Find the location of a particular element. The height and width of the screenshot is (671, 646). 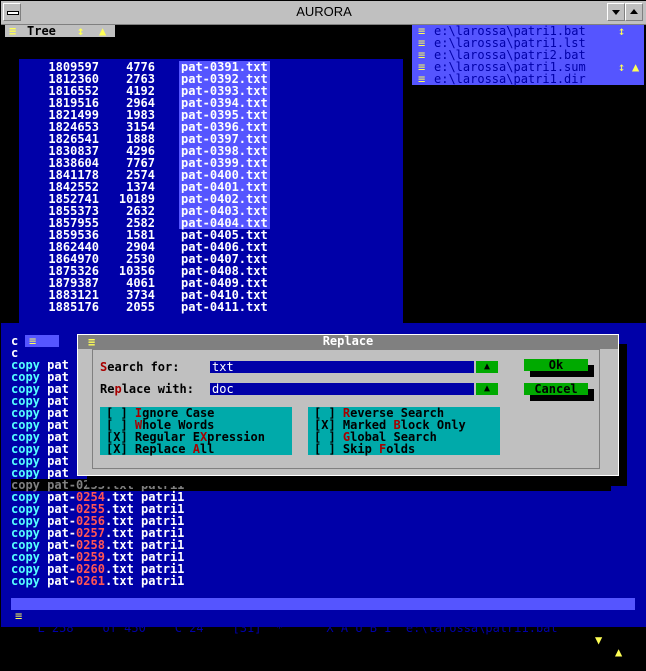

editor-tab: ≡ is located at coordinates (42, 341).